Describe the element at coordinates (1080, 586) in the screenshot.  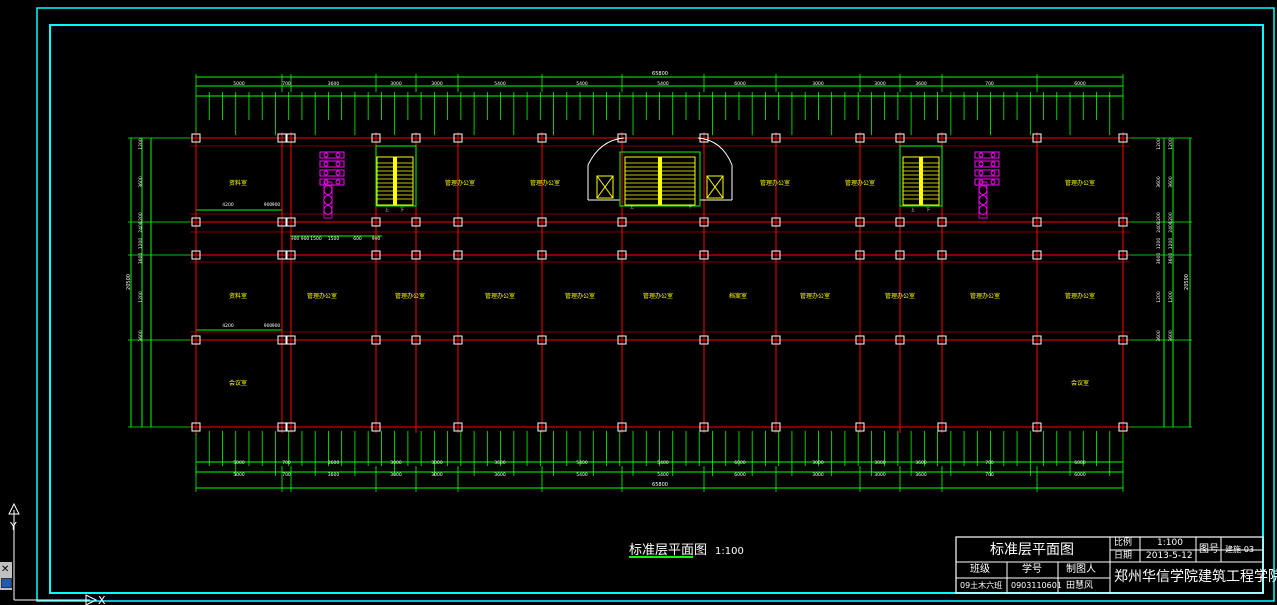
I see `tb-drafter-value: 田慧风` at that location.